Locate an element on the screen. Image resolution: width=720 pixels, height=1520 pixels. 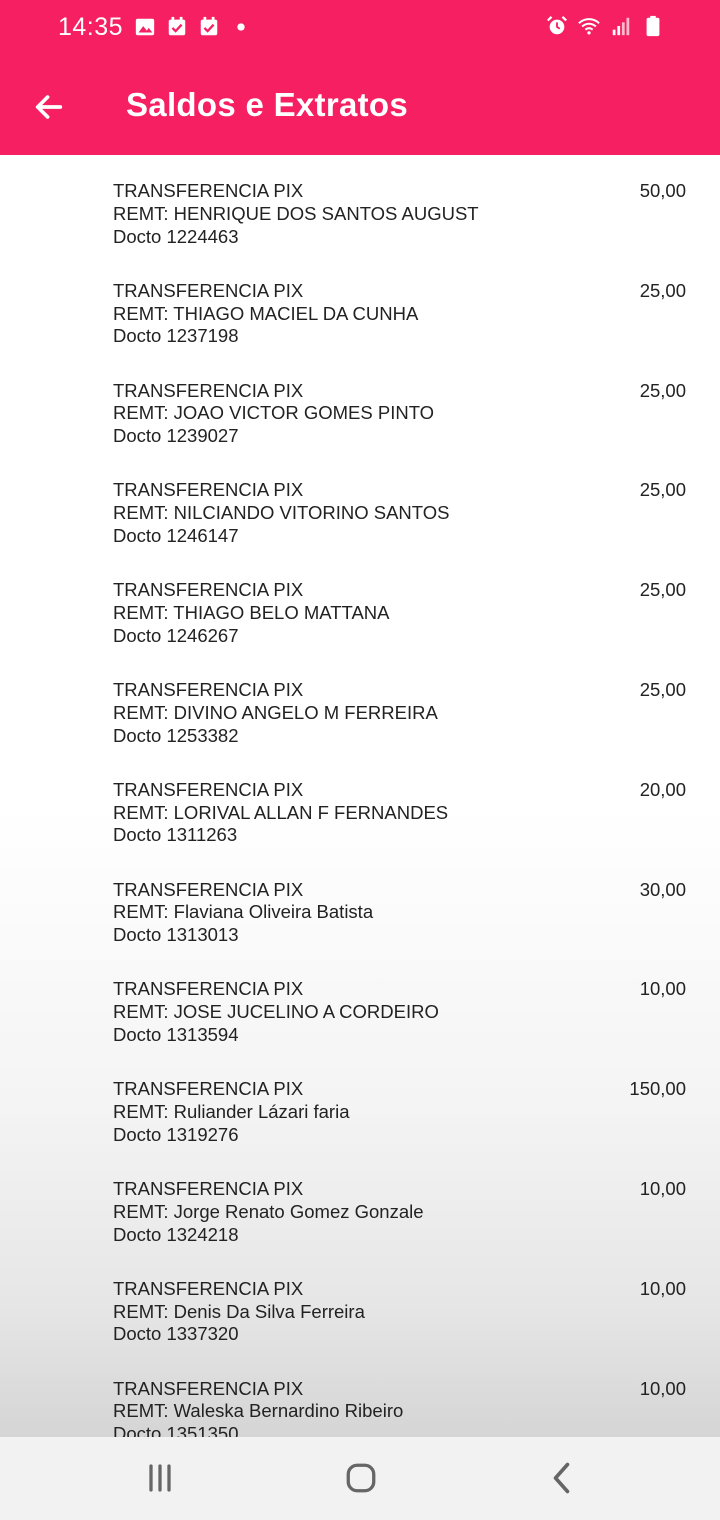
transaction-sender: REMT: HENRIQUE DOS SANTOS AUGUST is located at coordinates (296, 213).